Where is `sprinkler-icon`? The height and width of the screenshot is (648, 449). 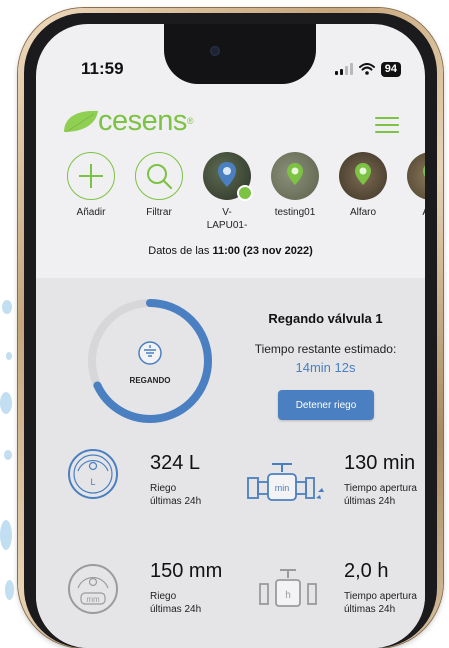 sprinkler-icon is located at coordinates (150, 353).